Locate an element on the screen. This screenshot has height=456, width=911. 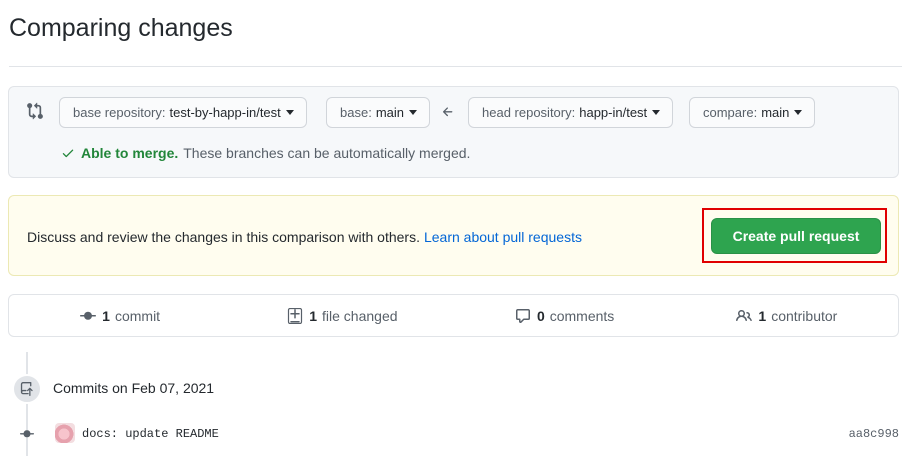
files-label: file changed is located at coordinates (360, 315).